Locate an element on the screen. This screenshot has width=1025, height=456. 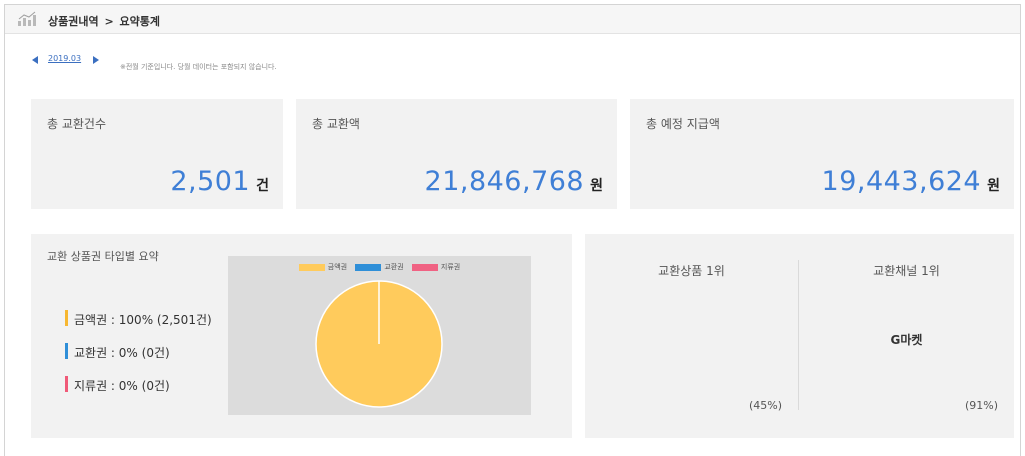
top-product-title: 교환상품 1위 is located at coordinates (691, 271).